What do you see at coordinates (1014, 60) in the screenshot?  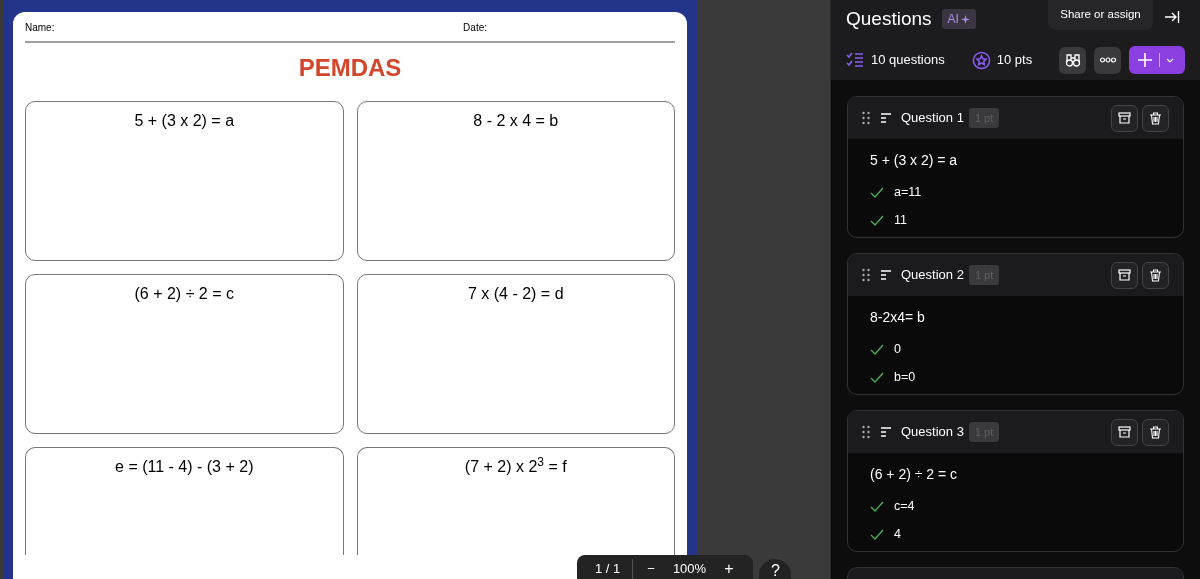 I see `points-total: 10 pts` at bounding box center [1014, 60].